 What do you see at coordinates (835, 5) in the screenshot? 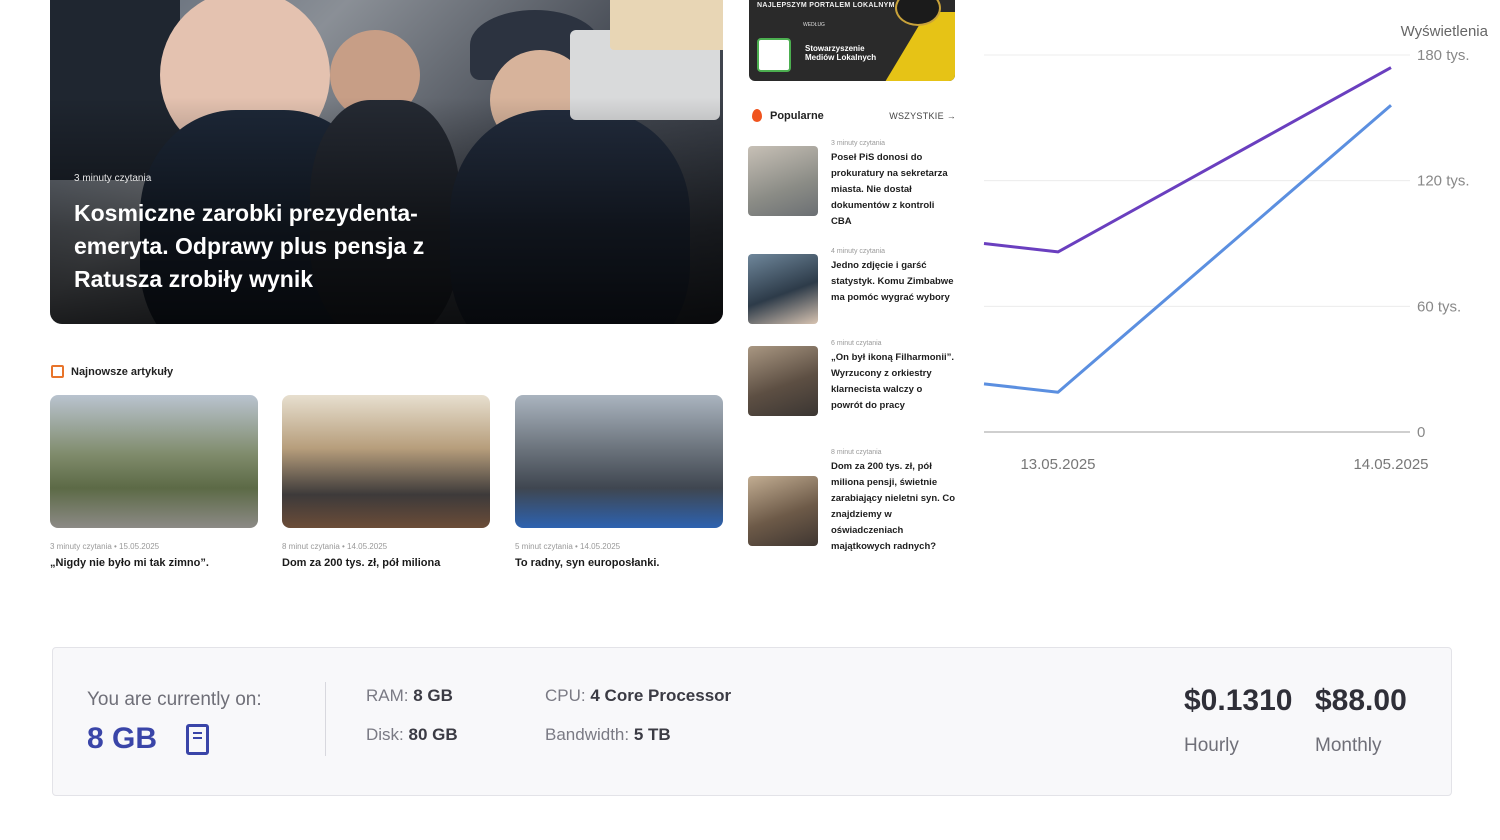
I see `award-text: NAJLEPSZYM PORTALEM LOKALNYM 2023` at bounding box center [835, 5].